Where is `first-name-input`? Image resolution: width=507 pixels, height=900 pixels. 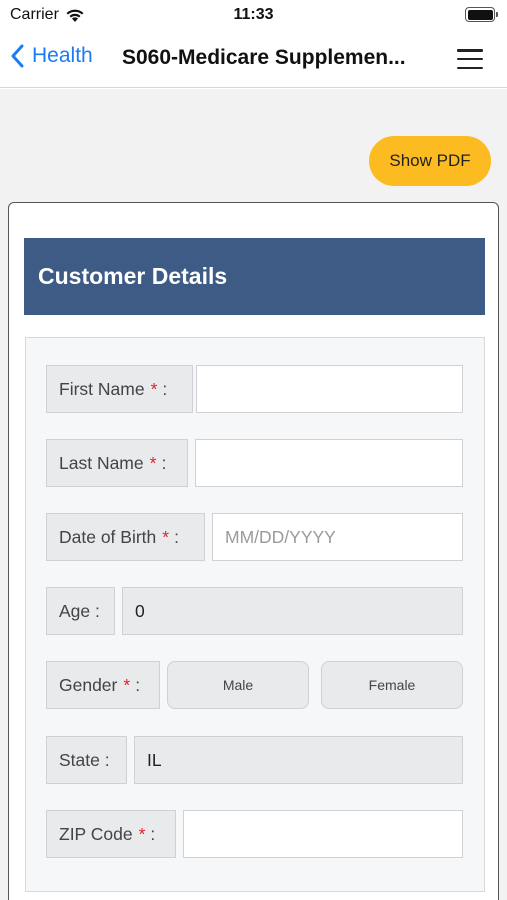 first-name-input is located at coordinates (329, 389).